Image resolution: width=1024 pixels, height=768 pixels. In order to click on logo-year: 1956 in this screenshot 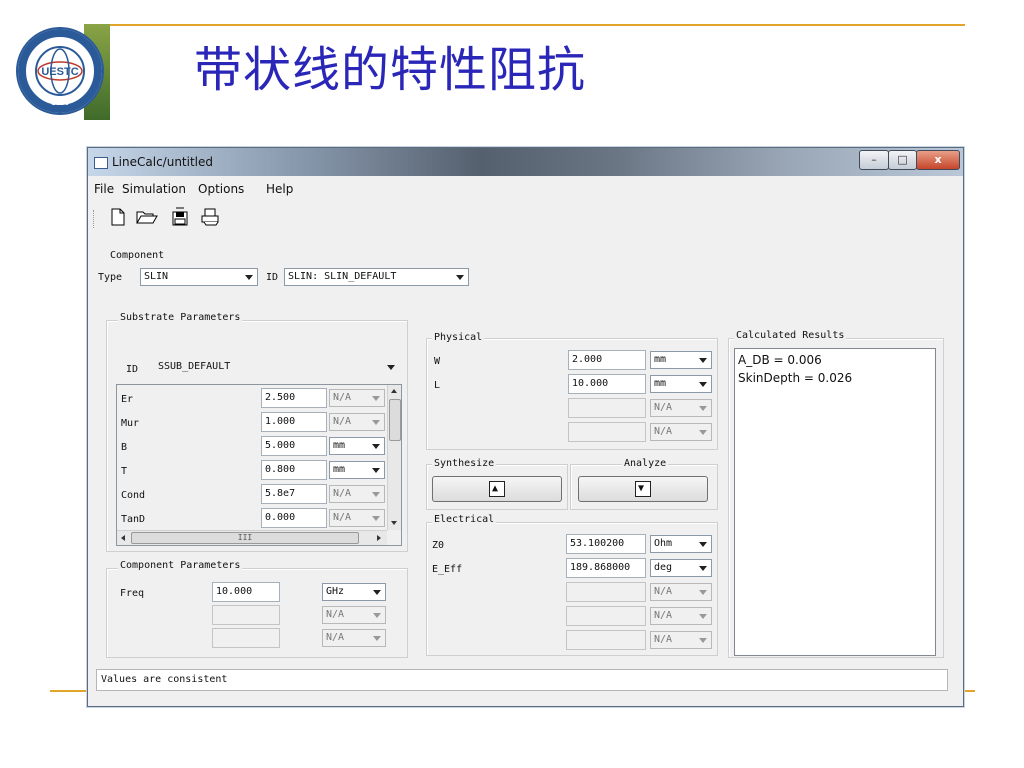, I will do `click(60, 102)`.